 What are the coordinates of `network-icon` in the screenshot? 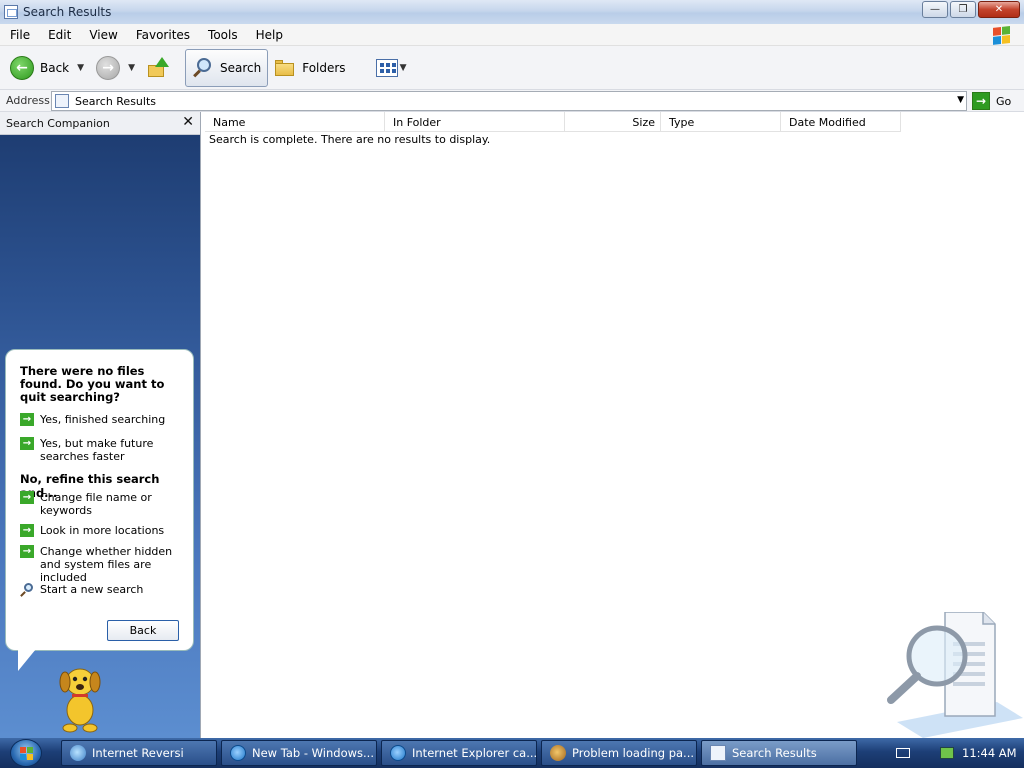 It's located at (946, 753).